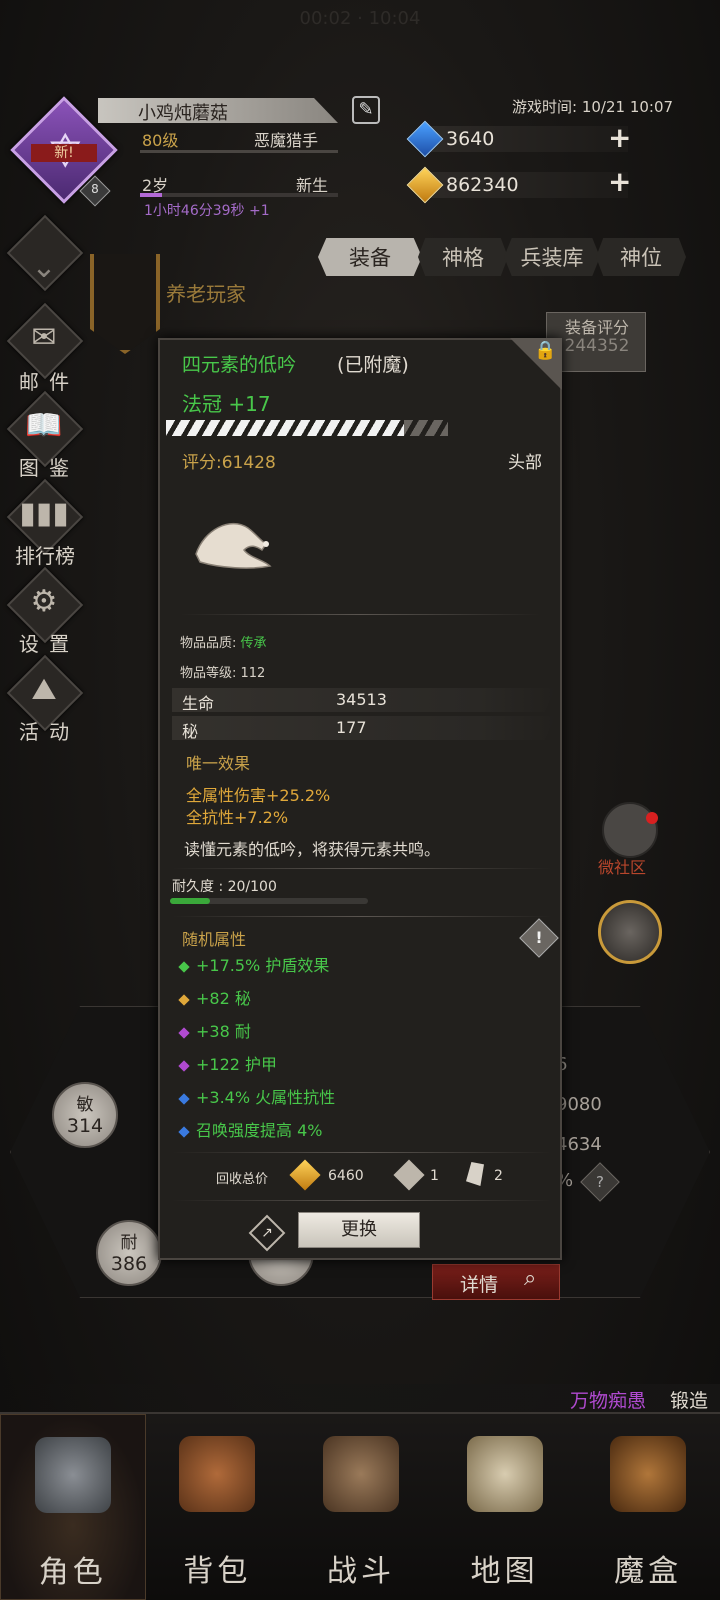 This screenshot has height=1600, width=720. Describe the element at coordinates (498, 1176) in the screenshot. I see `recycle-material-2: 2` at that location.